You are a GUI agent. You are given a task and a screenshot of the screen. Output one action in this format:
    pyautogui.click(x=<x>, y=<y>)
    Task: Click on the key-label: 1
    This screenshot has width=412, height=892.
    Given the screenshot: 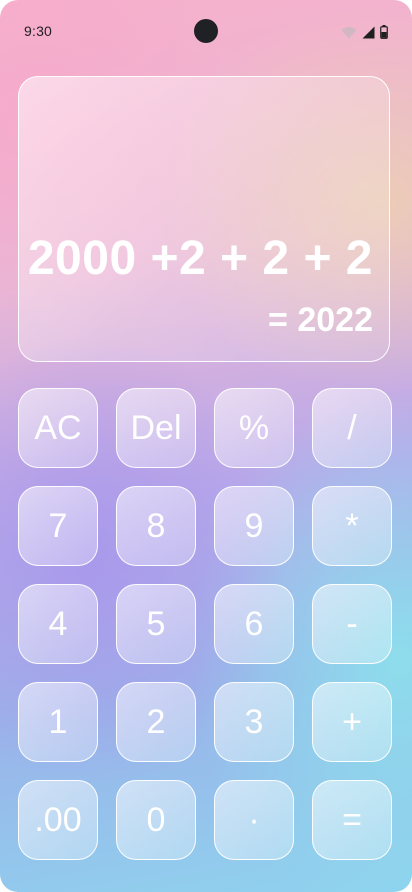 What is the action you would take?
    pyautogui.click(x=58, y=722)
    